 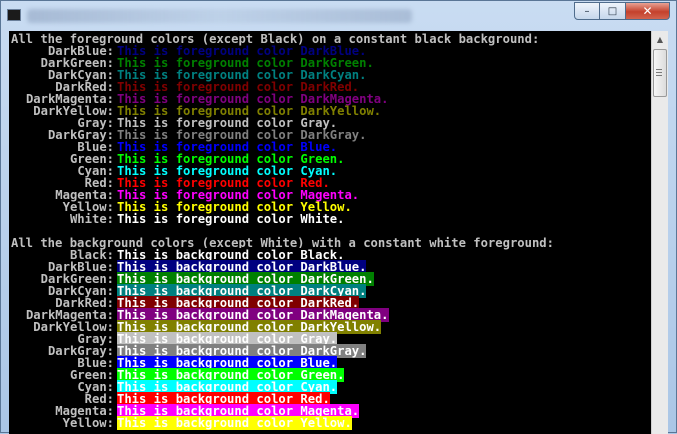 What do you see at coordinates (231, 219) in the screenshot?
I see `color-sample-text: This is foreground color White.` at bounding box center [231, 219].